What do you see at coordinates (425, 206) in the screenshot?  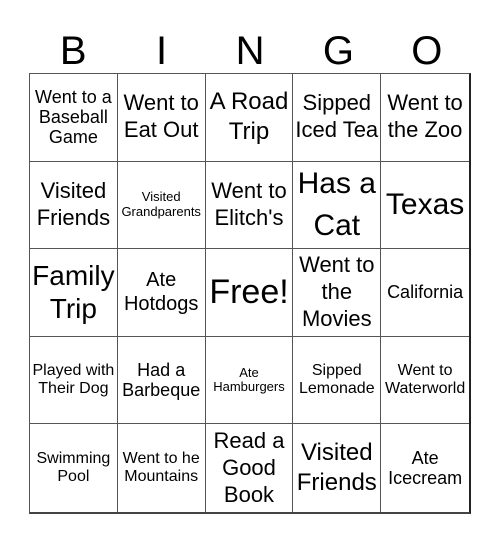 I see `bingo-cell: Texas` at bounding box center [425, 206].